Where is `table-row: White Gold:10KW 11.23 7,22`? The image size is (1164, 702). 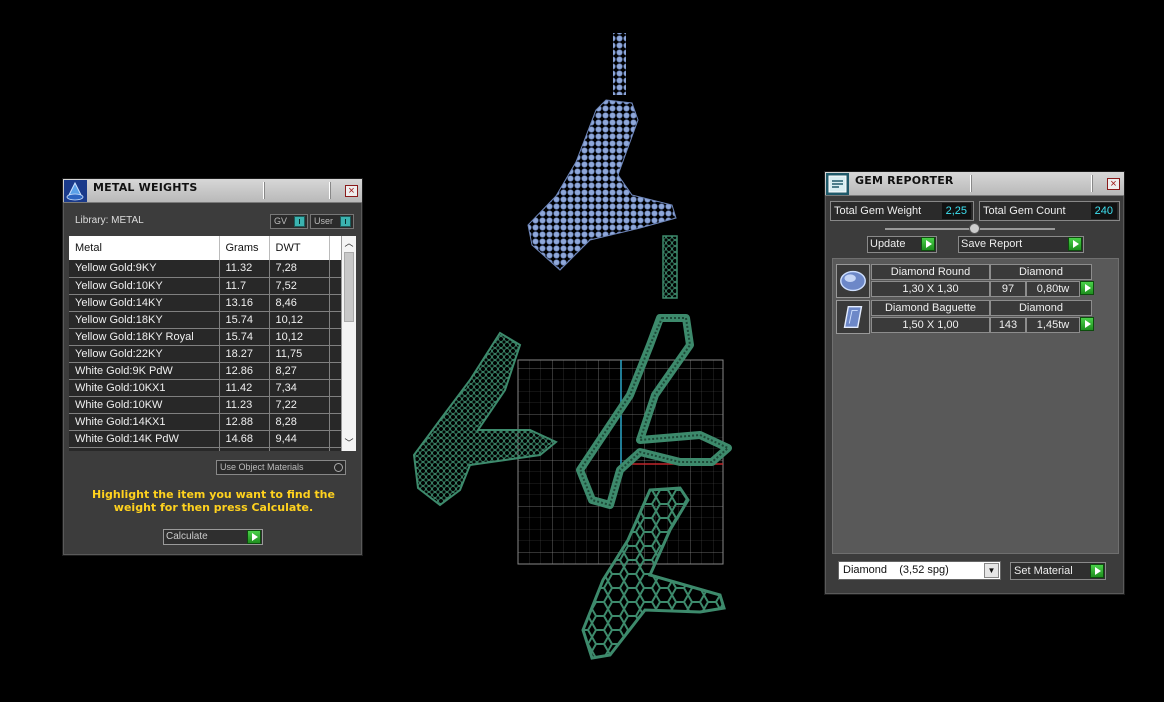 table-row: White Gold:10KW 11.23 7,22 is located at coordinates (205, 405).